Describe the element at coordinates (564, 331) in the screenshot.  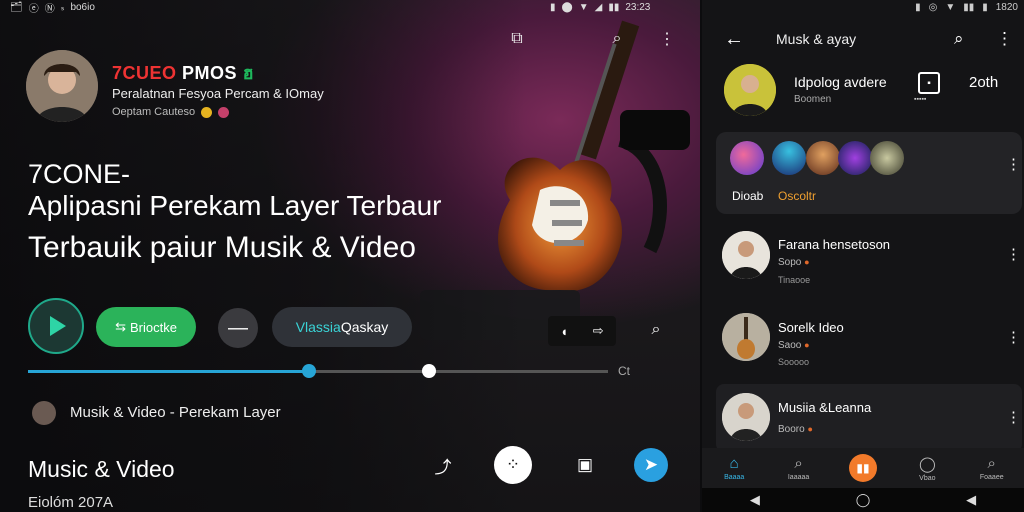
I see `bell-icon: ◖` at that location.